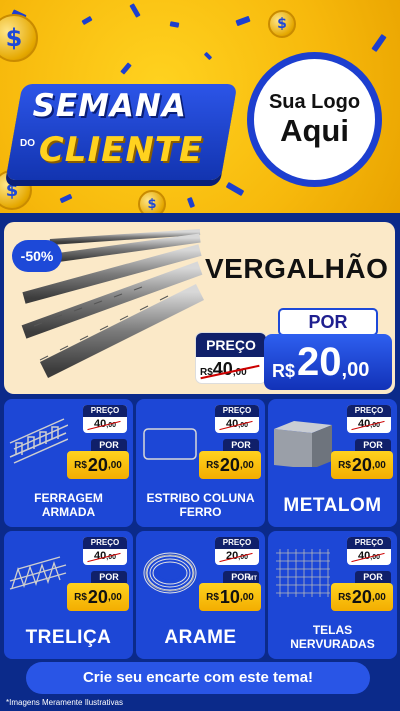 Image resolution: width=400 pixels, height=711 pixels. I want to click on logo-line-2: Aqui, so click(314, 130).